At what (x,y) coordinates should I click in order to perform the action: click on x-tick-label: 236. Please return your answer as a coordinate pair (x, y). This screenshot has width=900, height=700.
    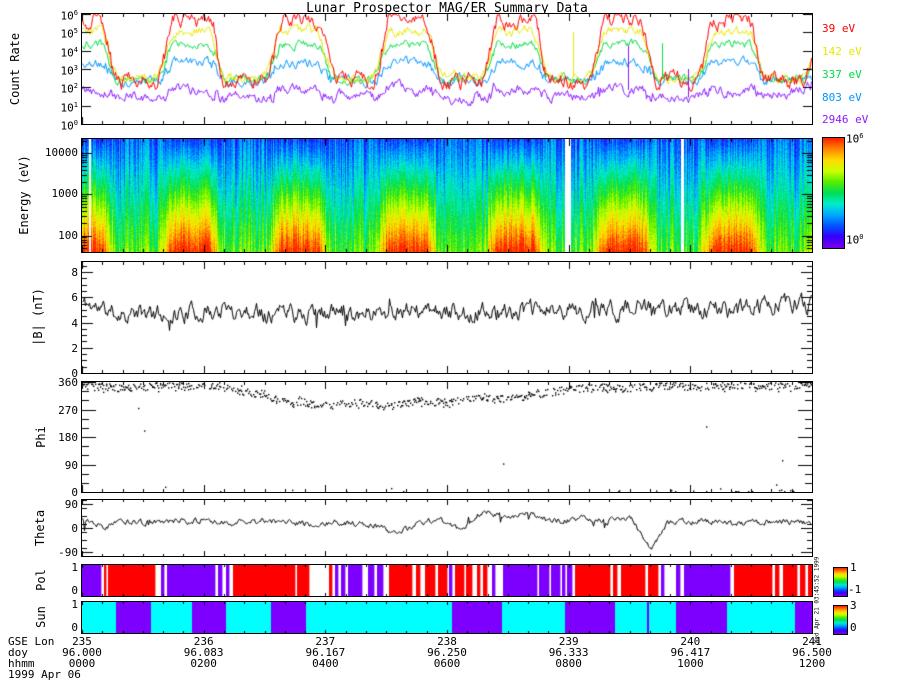
    Looking at the image, I should click on (203, 641).